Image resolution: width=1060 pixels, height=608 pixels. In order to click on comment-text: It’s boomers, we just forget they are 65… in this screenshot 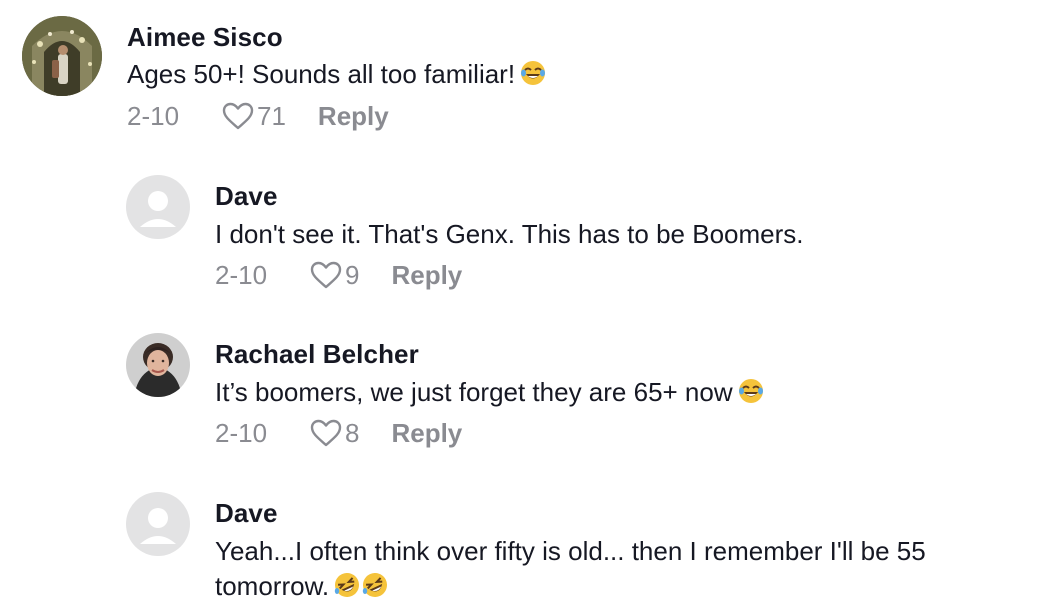, I will do `click(490, 392)`.